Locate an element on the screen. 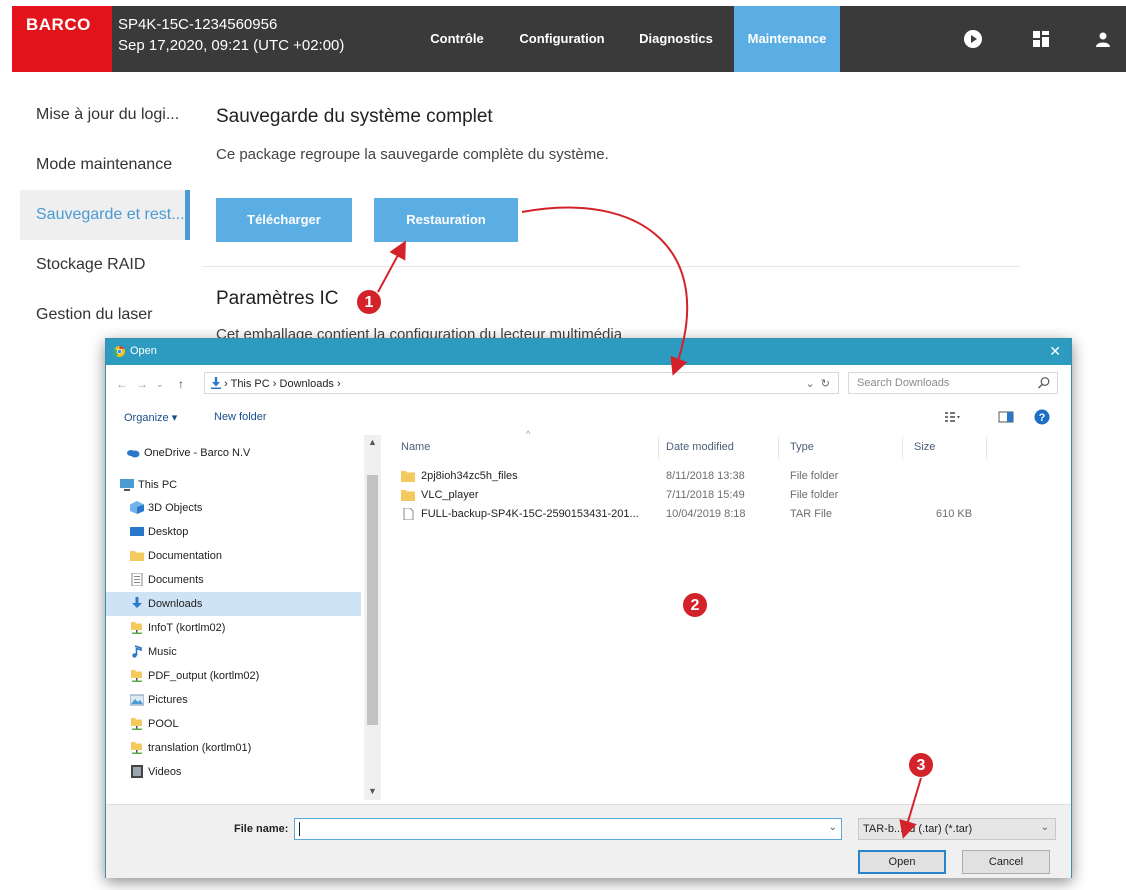  tree-item-pdf-output: PDF_output (kortlm02) is located at coordinates (233, 676).